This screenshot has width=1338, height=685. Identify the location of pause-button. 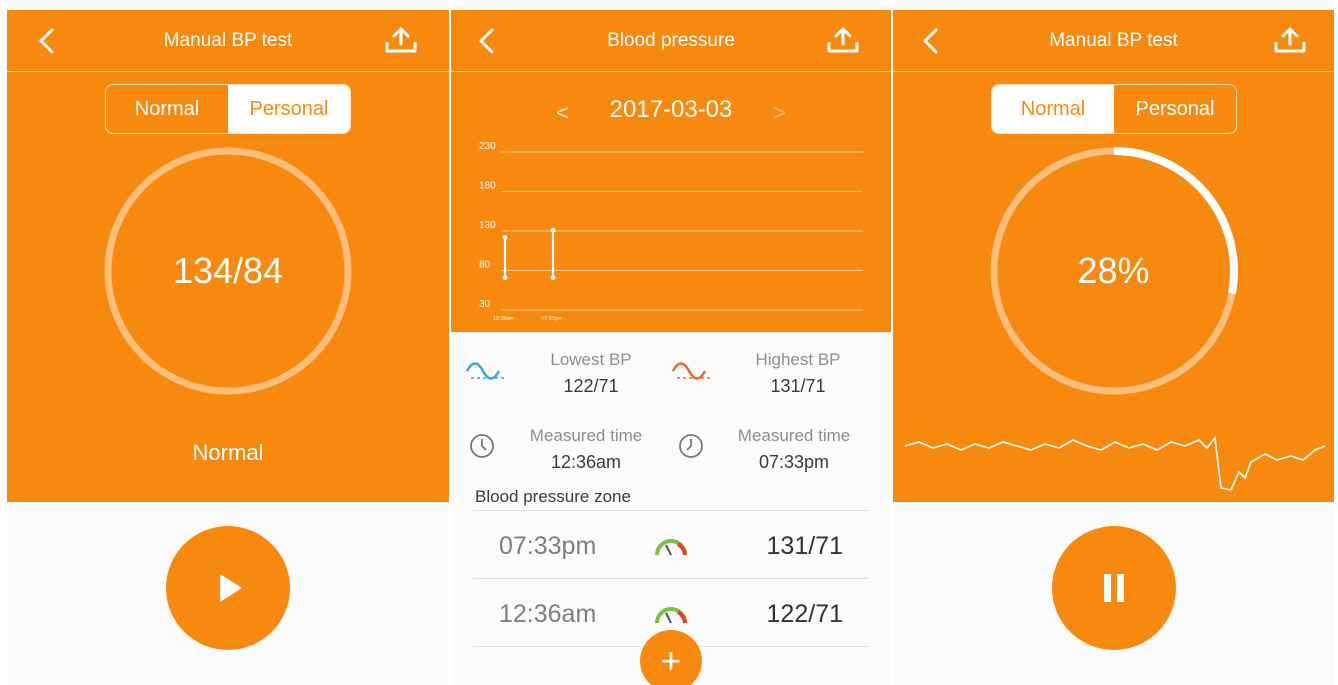
(1114, 588).